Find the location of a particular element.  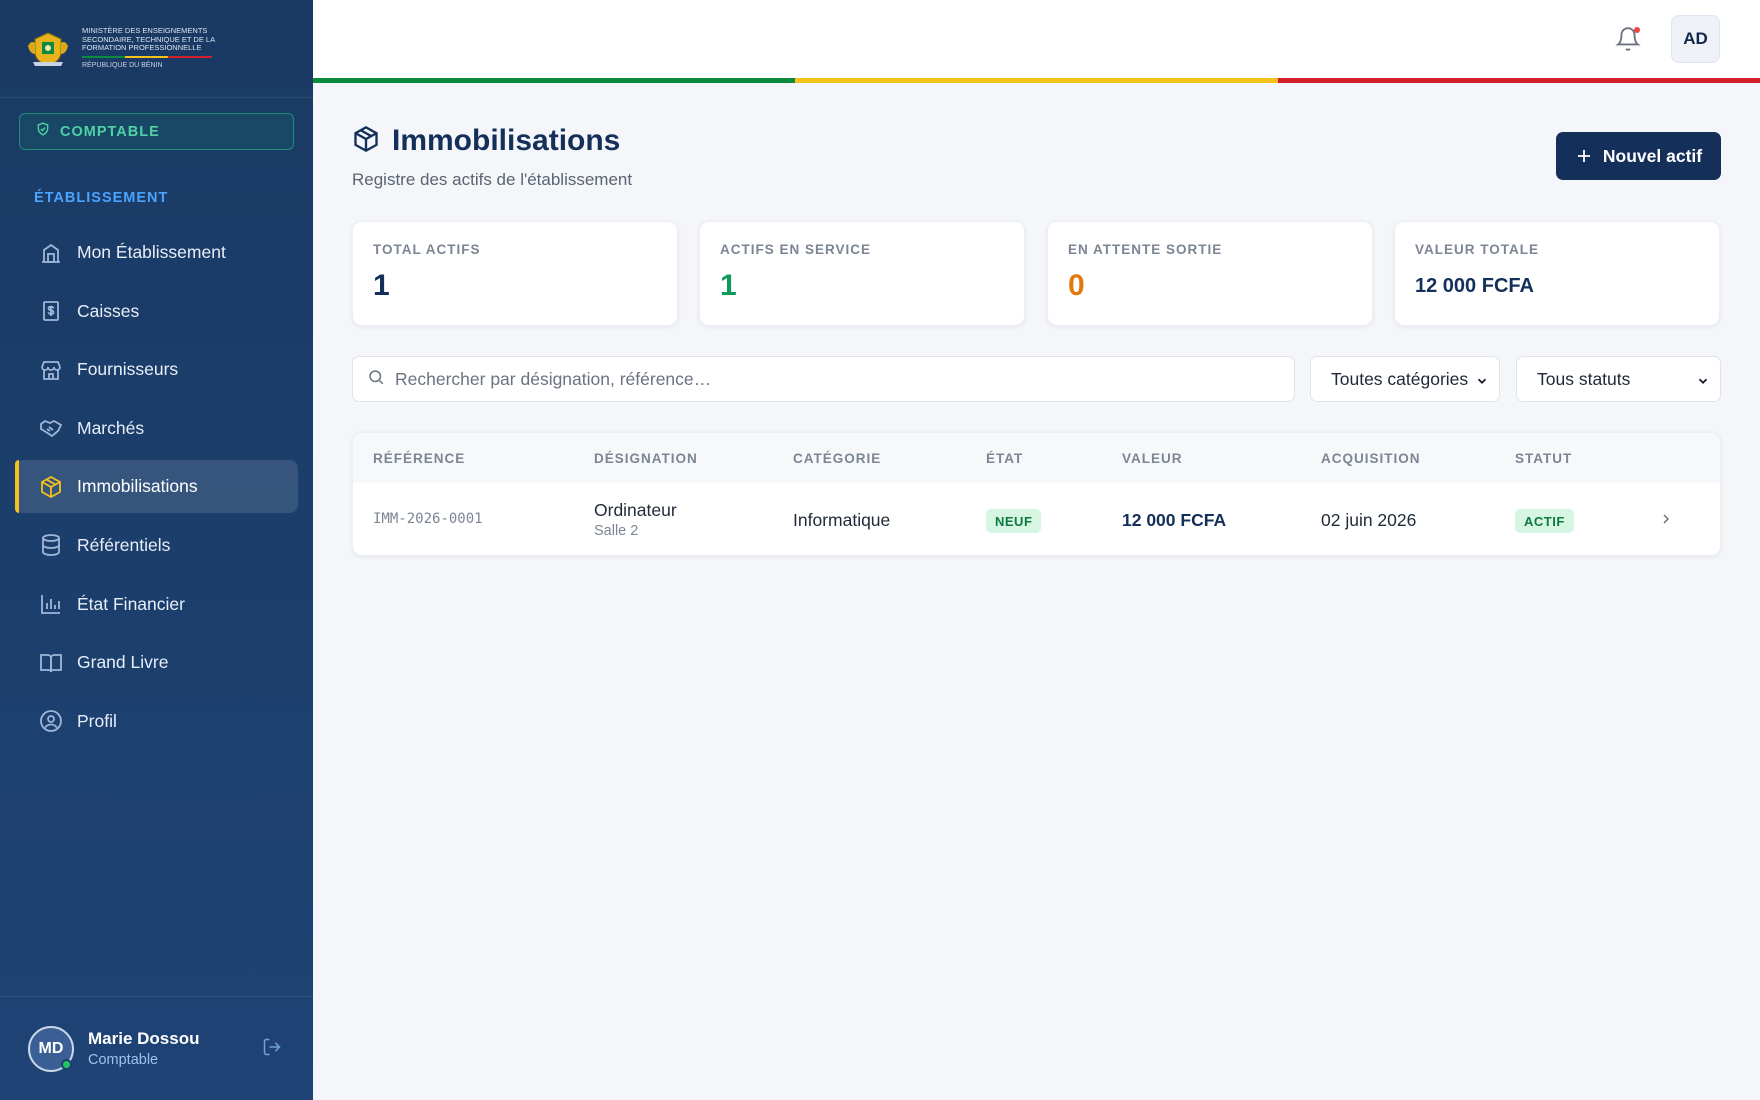

state-badge: NEUF is located at coordinates (1014, 521).